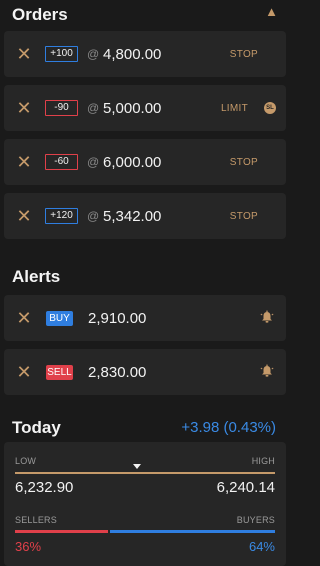 This screenshot has height=566, width=320. Describe the element at coordinates (59, 372) in the screenshot. I see `alert-side-tag: SELL` at that location.